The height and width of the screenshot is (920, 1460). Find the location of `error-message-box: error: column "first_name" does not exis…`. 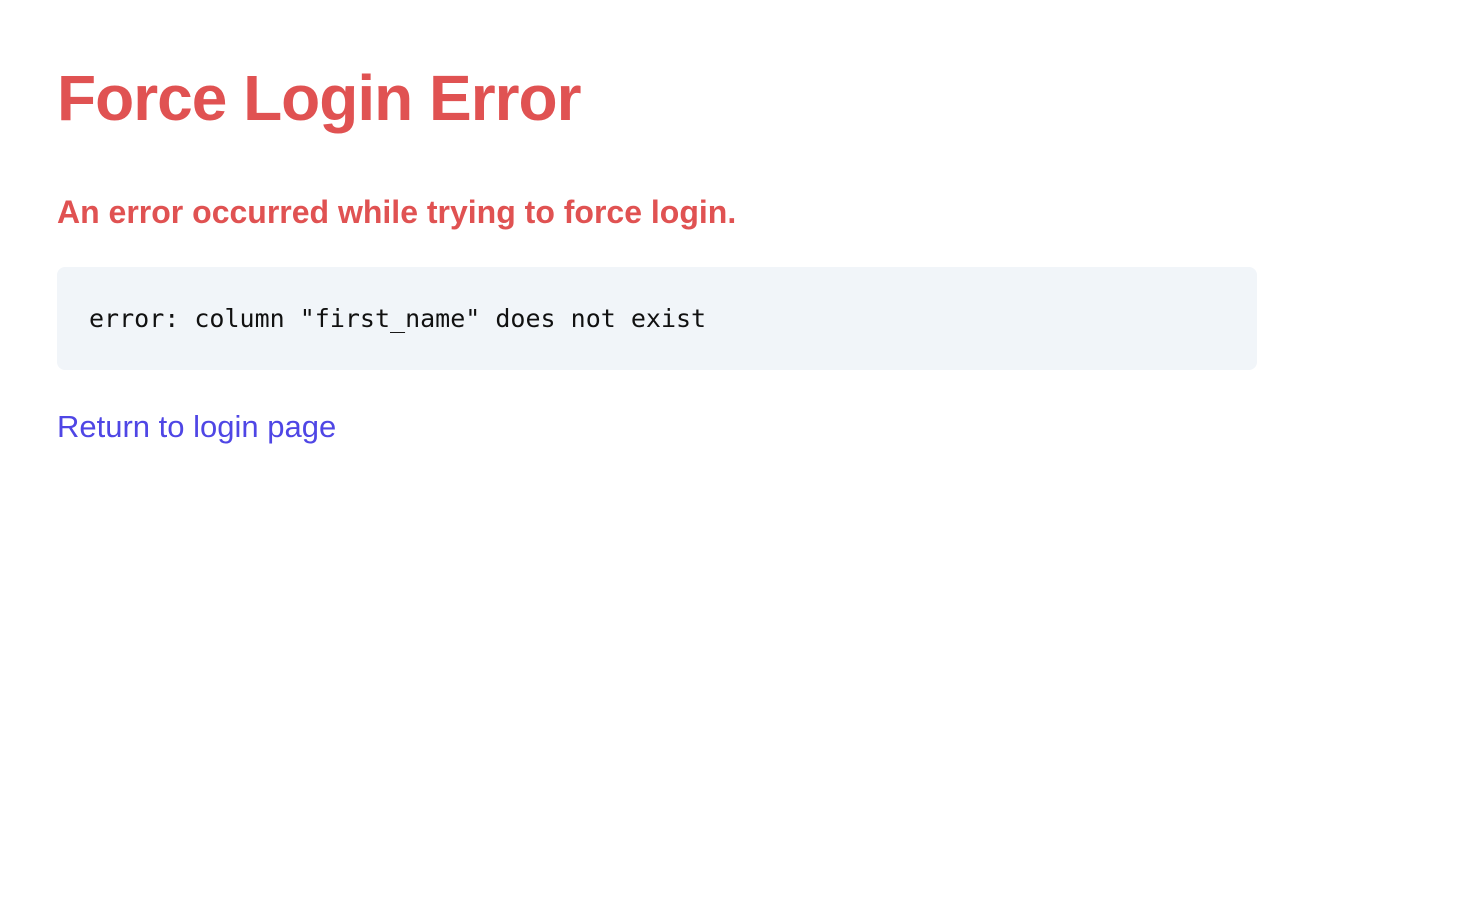

error-message-box: error: column "first_name" does not exis… is located at coordinates (657, 318).